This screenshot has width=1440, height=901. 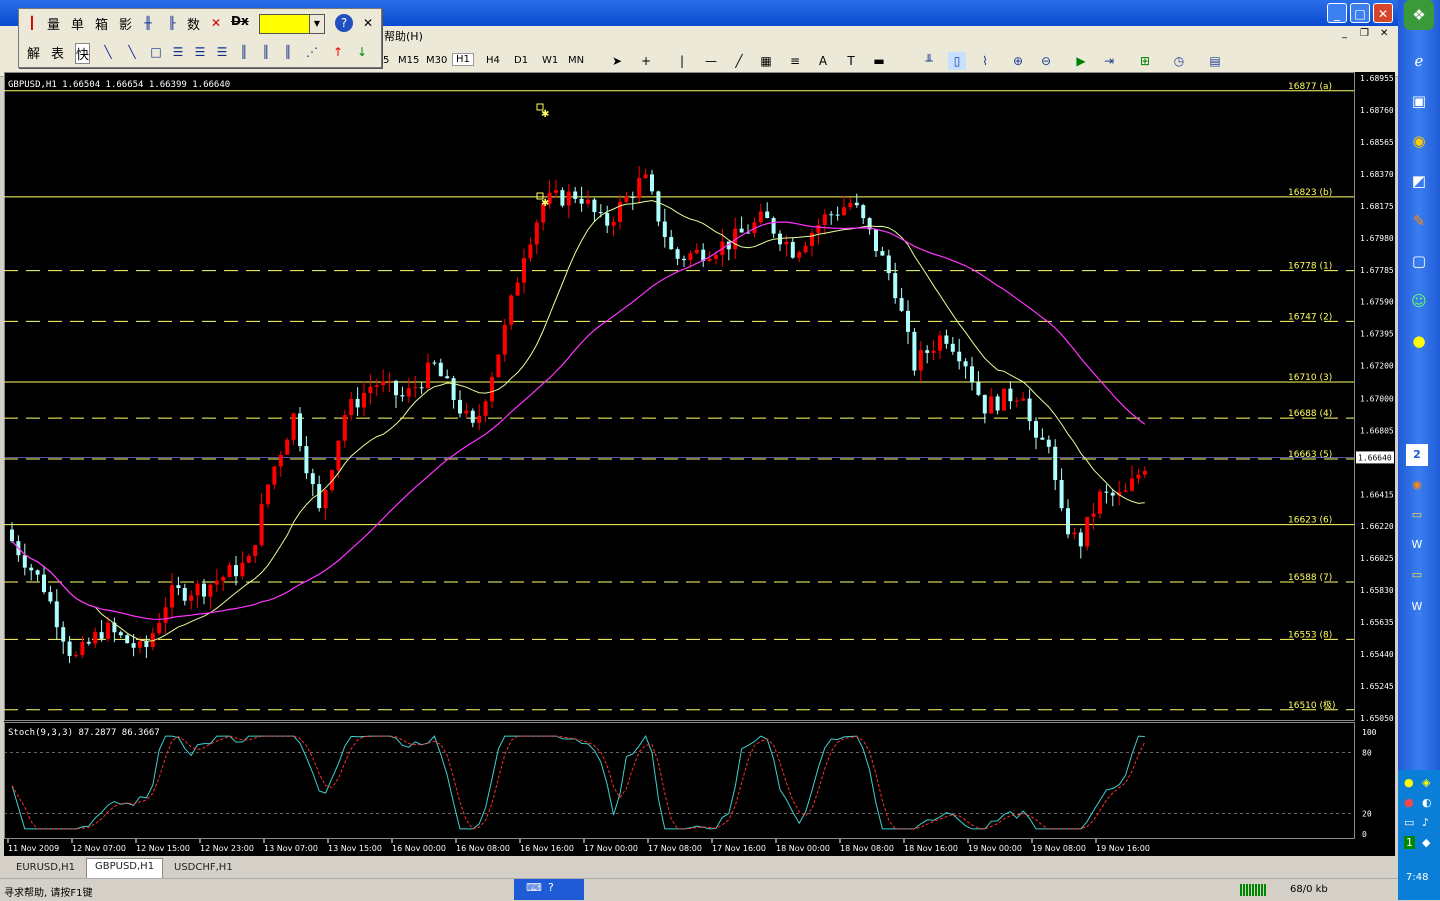 I want to click on zoom-out-icon: ⊖, so click(x=1046, y=61).